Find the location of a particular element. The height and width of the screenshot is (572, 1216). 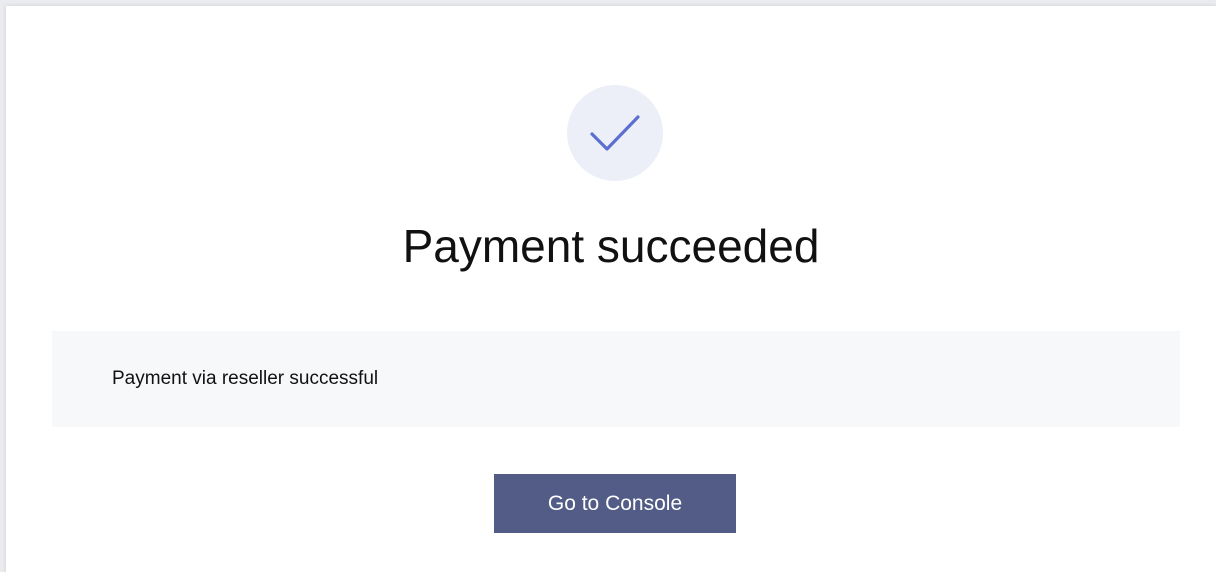

go-to-console-button: Go to Console is located at coordinates (615, 503).